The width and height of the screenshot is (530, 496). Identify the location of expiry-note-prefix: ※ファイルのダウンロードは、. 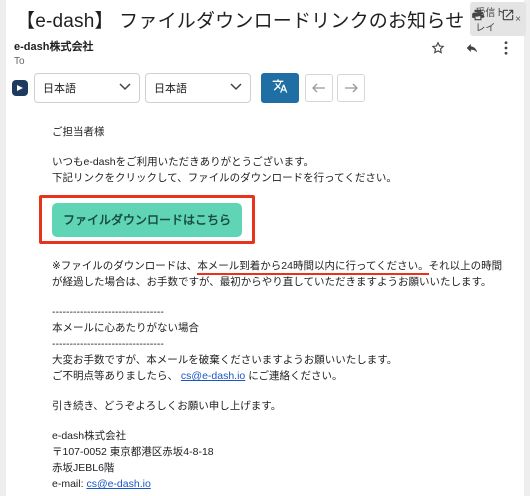
(125, 266).